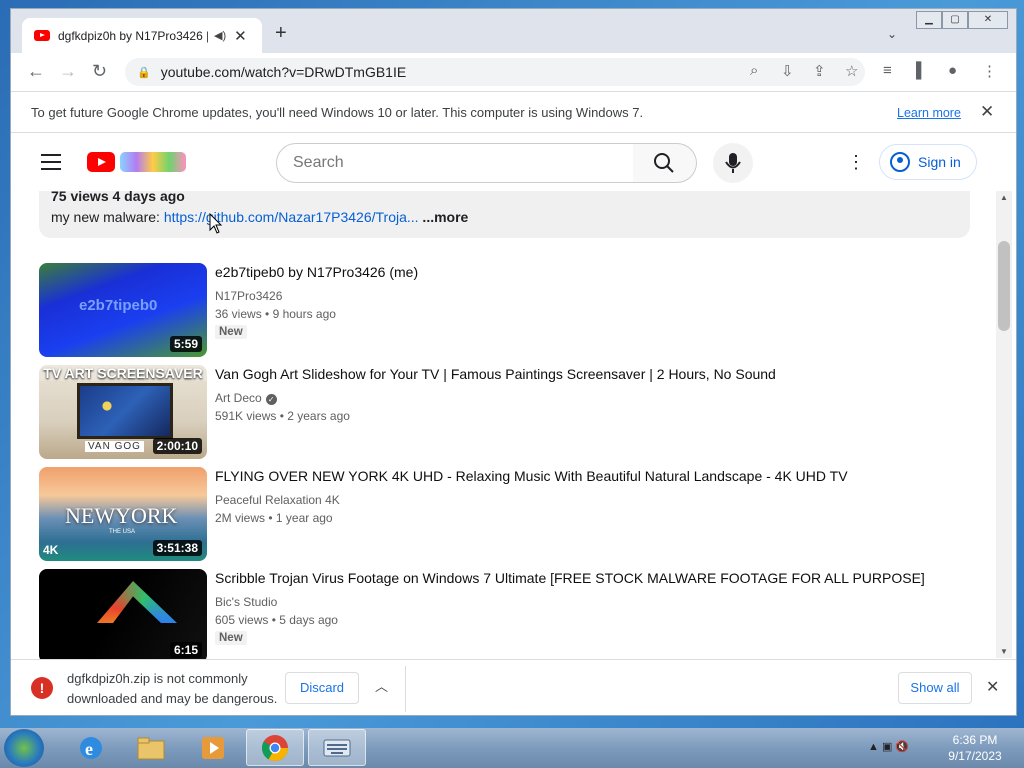 Image resolution: width=1024 pixels, height=768 pixels. I want to click on video-age: 2 years ago, so click(318, 416).